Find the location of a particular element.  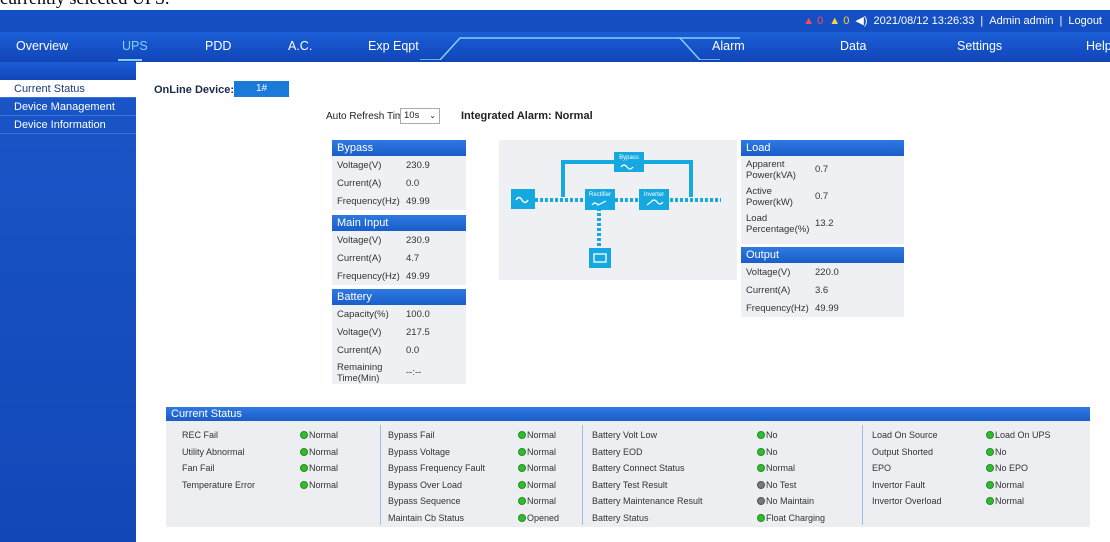

warning-alarm-icon: ▲ 0 is located at coordinates (839, 21).